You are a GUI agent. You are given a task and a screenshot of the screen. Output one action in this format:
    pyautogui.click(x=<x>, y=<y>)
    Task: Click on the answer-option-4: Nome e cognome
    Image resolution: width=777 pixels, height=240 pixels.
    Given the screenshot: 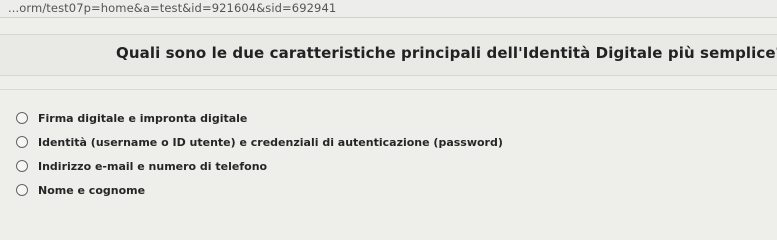 What is the action you would take?
    pyautogui.click(x=259, y=190)
    